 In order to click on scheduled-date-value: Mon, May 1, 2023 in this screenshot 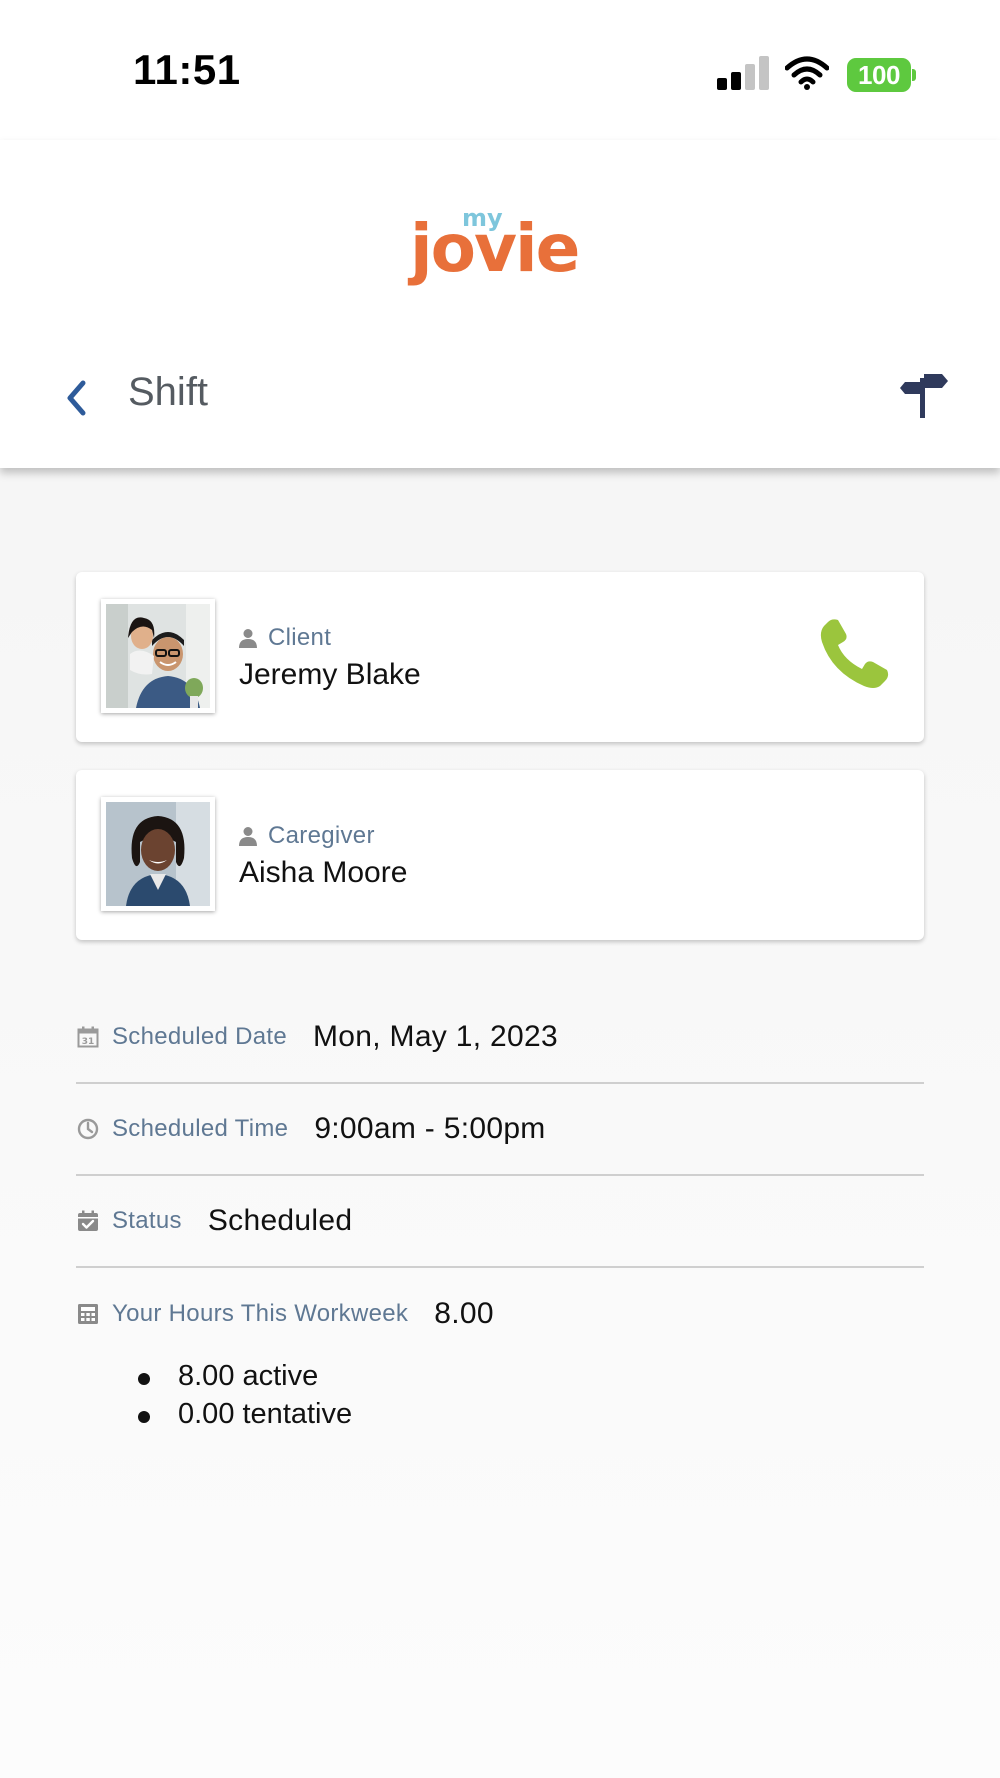, I will do `click(435, 1036)`.